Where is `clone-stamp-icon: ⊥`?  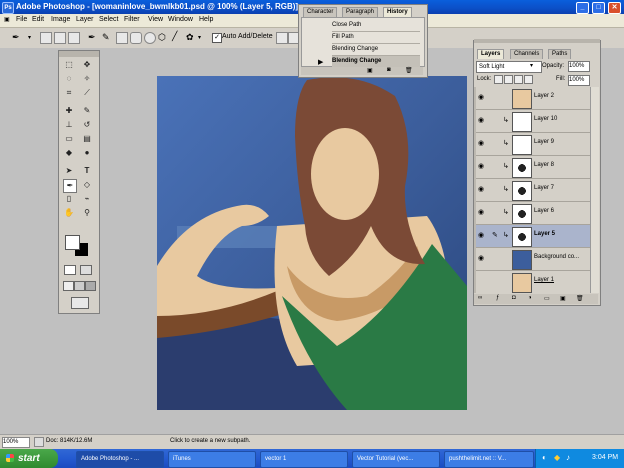
clone-stamp-icon: ⊥ is located at coordinates (69, 125).